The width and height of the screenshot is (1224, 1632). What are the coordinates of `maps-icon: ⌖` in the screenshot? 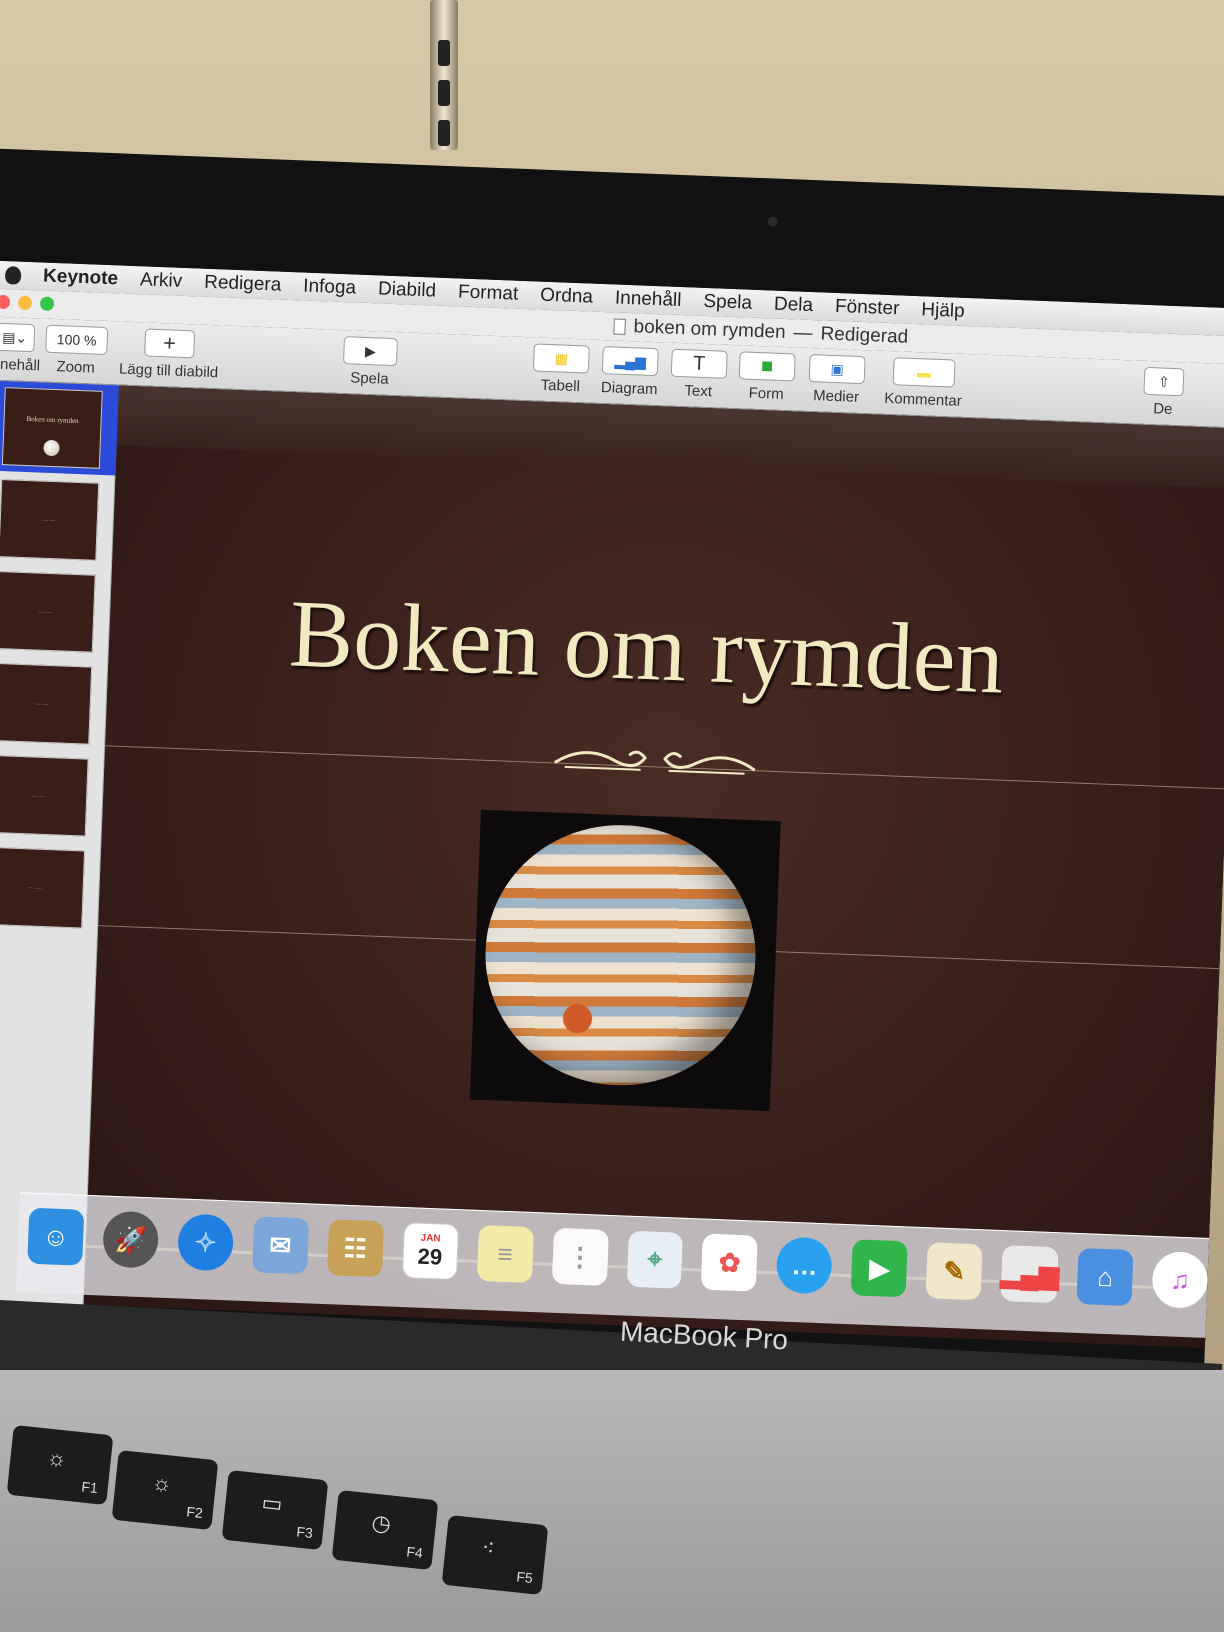 It's located at (655, 1259).